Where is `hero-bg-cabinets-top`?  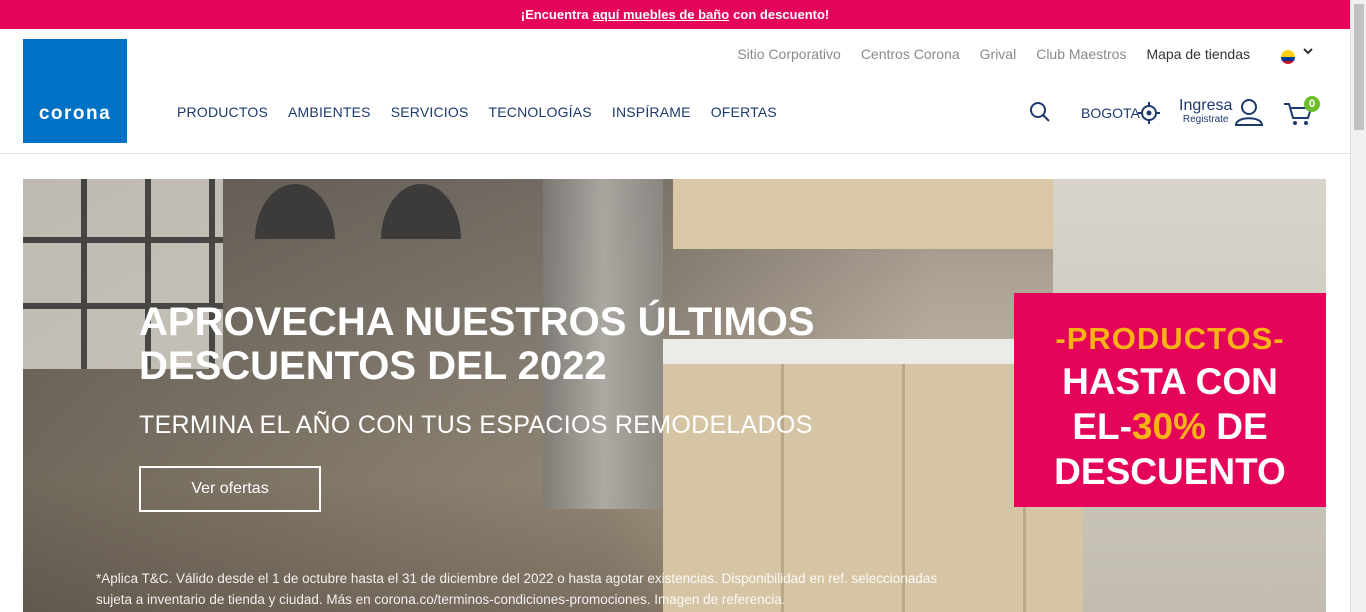
hero-bg-cabinets-top is located at coordinates (883, 214).